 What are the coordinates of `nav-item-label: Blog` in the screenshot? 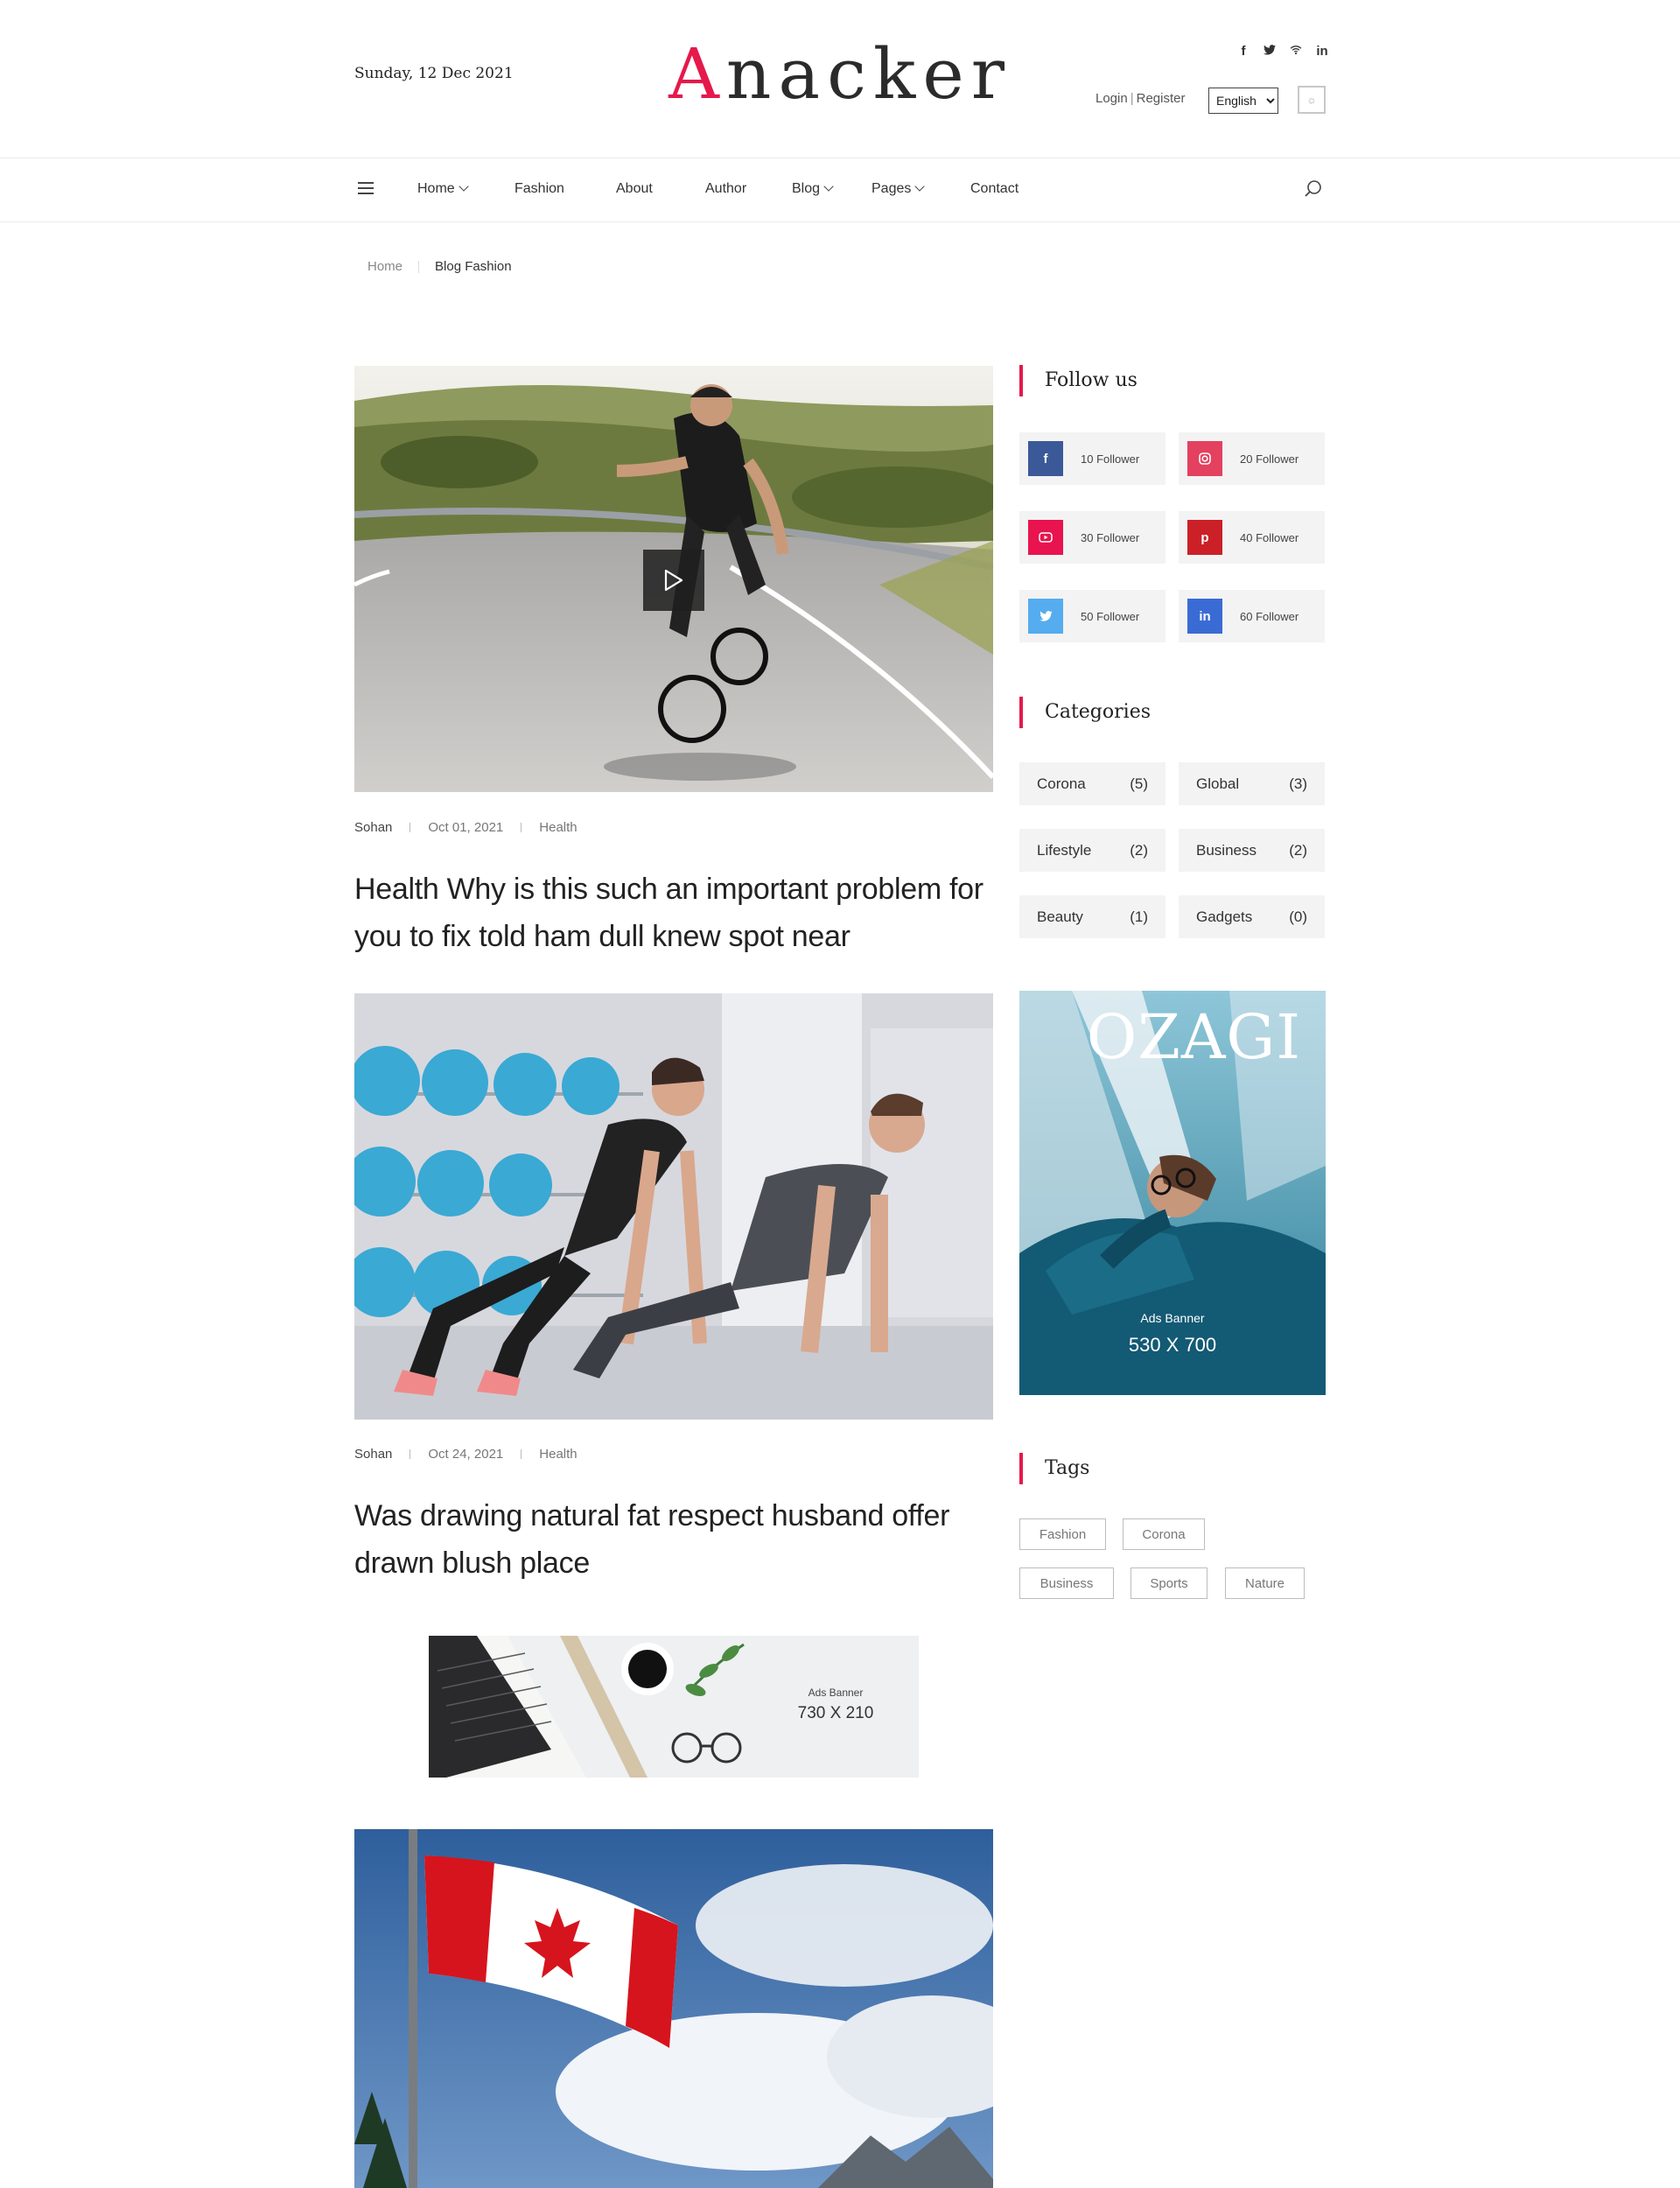 It's located at (806, 188).